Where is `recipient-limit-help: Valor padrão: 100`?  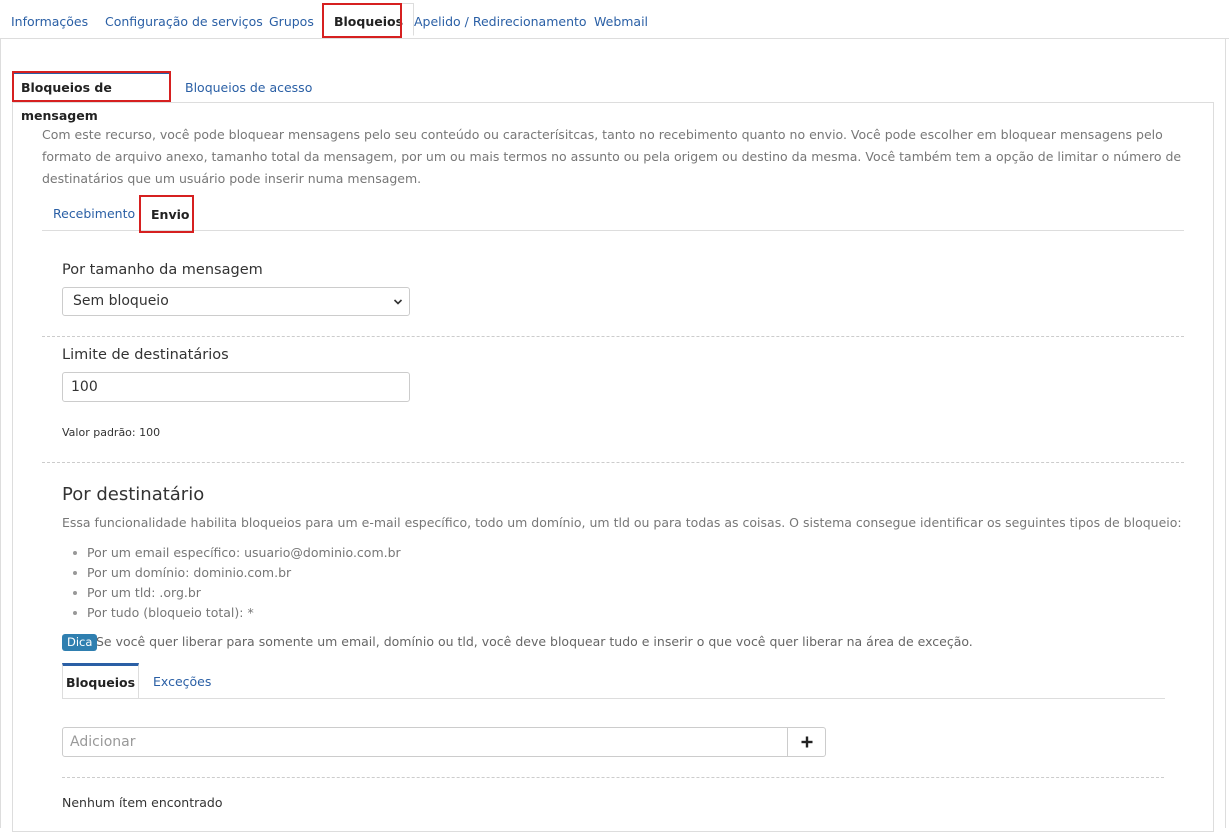 recipient-limit-help: Valor padrão: 100 is located at coordinates (111, 432).